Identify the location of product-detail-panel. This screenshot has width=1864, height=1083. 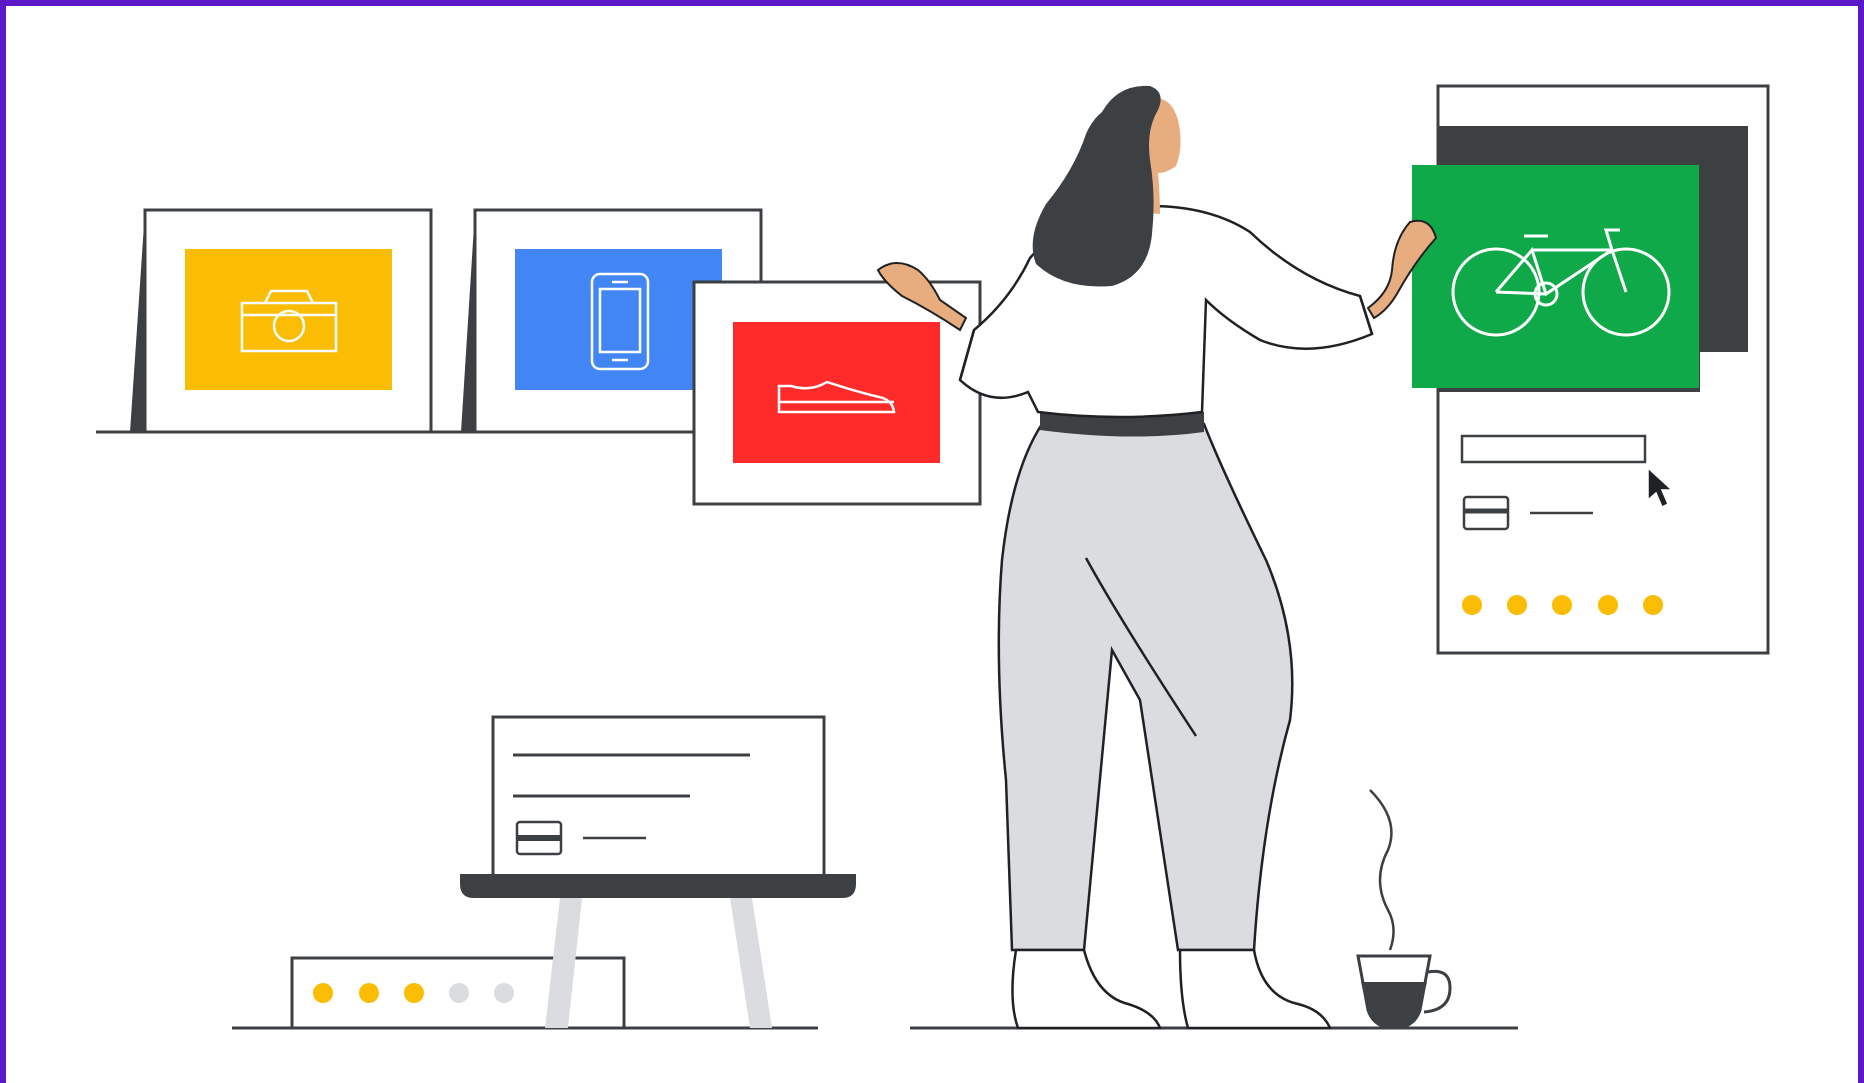
(1591, 369).